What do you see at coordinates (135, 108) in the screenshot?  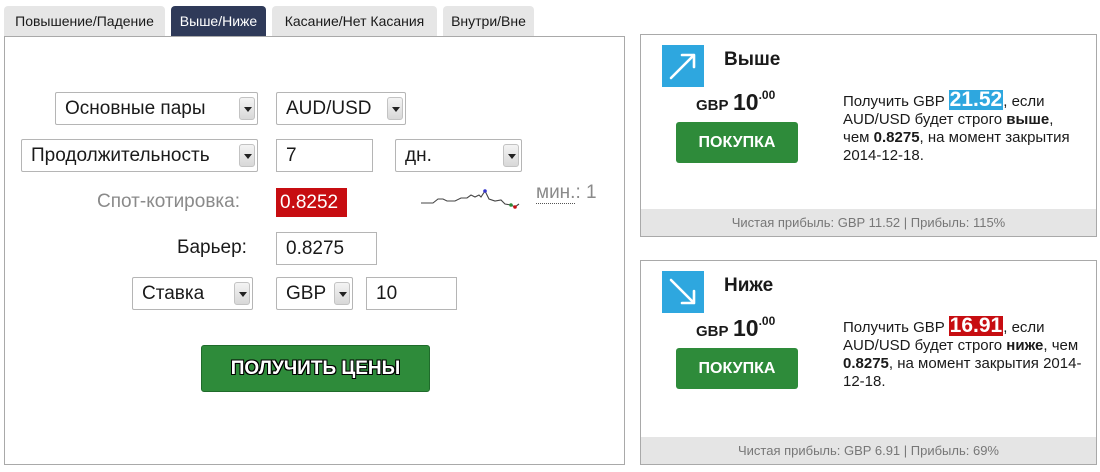 I see `market-select-value: Основные пары` at bounding box center [135, 108].